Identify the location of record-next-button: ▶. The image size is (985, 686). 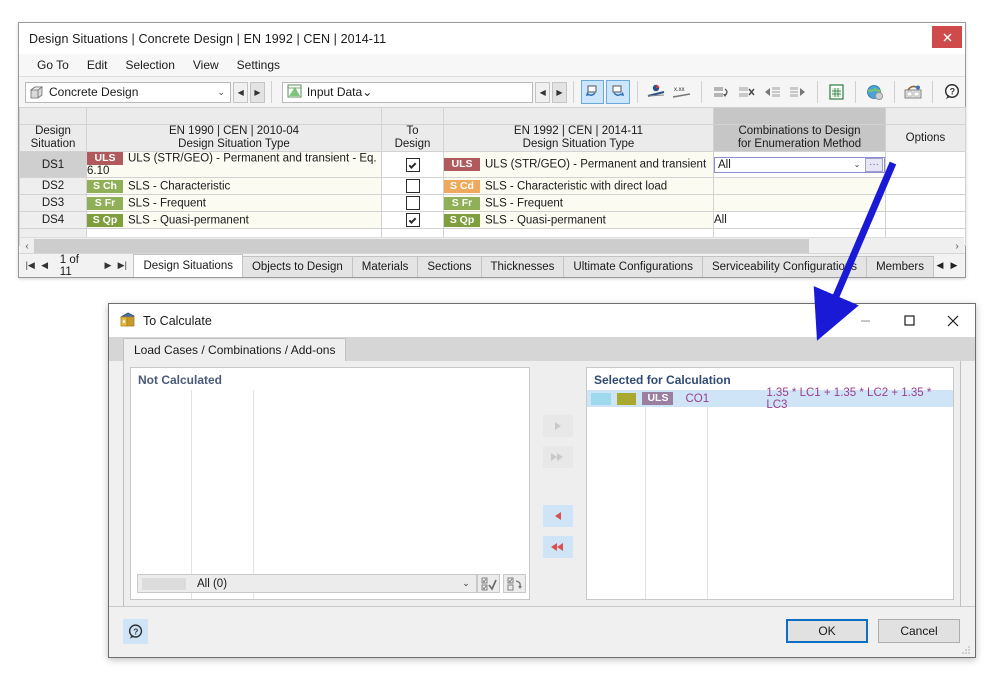
(108, 265).